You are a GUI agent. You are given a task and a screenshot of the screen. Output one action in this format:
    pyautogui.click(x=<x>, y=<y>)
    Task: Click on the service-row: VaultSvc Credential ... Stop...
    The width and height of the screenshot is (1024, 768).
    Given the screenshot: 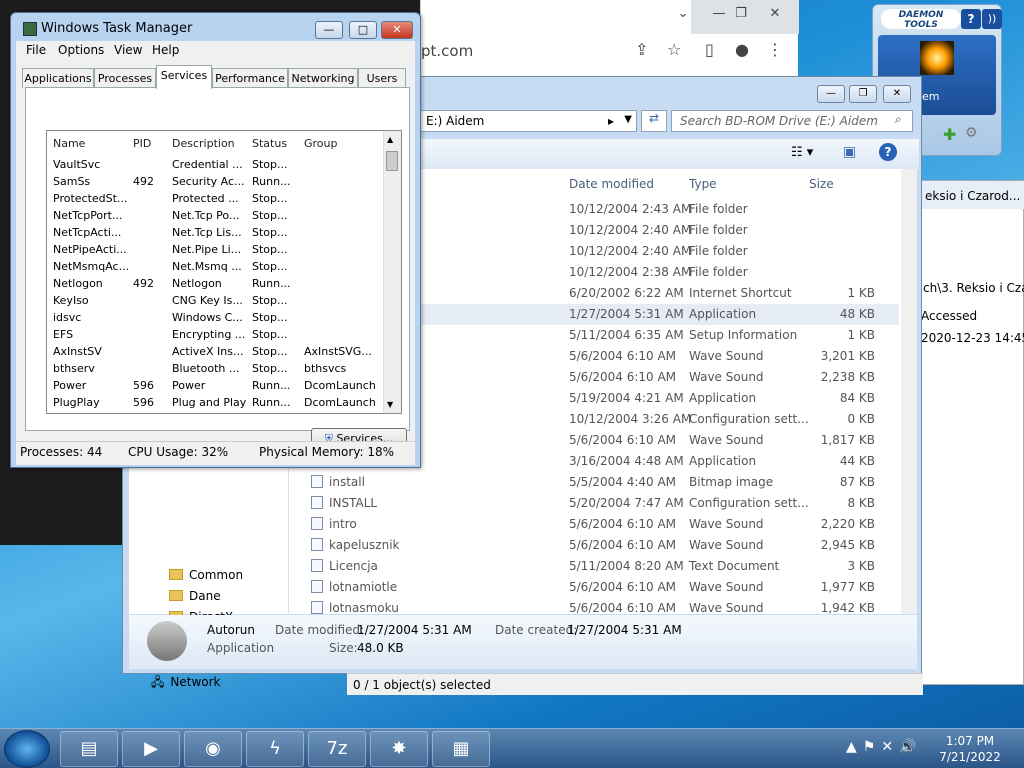 What is the action you would take?
    pyautogui.click(x=215, y=165)
    